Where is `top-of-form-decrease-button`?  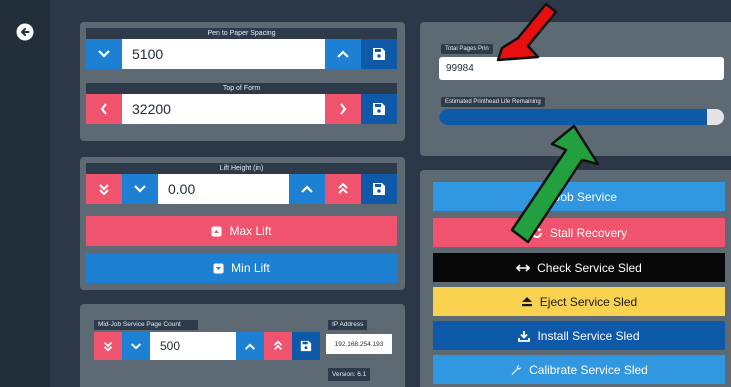 top-of-form-decrease-button is located at coordinates (104, 109).